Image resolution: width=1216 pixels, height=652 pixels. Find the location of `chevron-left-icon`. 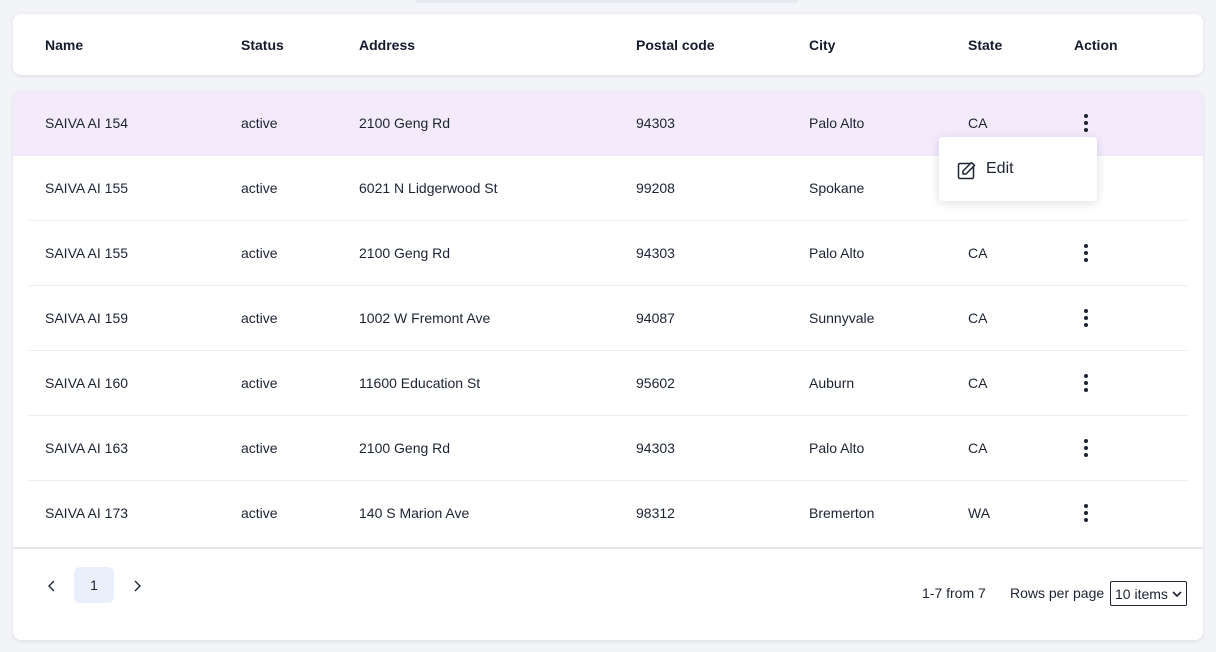

chevron-left-icon is located at coordinates (52, 586).